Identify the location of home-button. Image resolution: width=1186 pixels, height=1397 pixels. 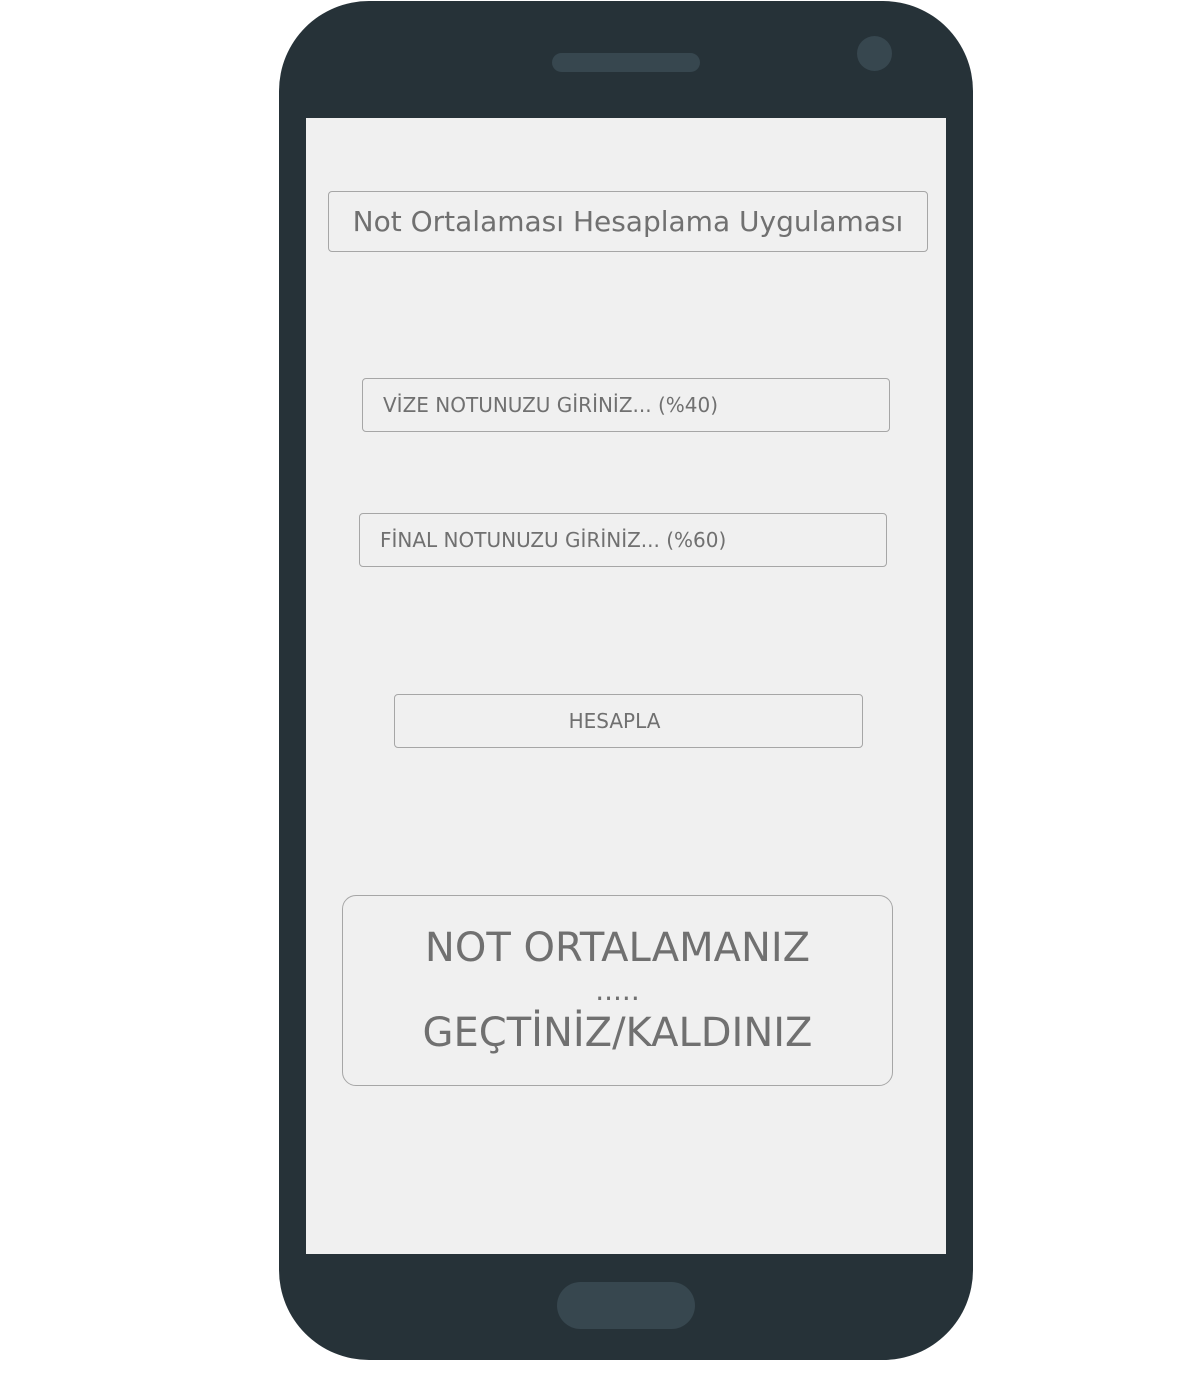
(626, 1305).